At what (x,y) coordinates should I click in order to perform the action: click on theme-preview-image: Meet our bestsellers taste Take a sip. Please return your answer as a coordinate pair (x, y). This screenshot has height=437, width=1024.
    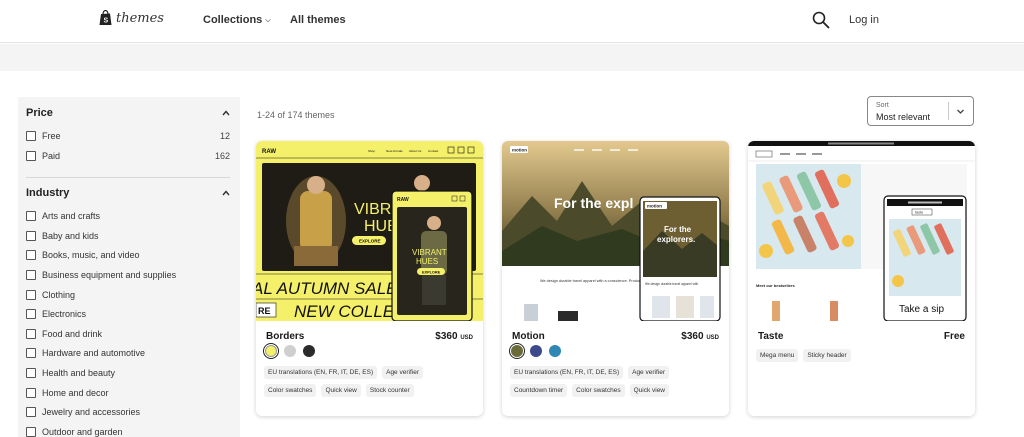
    Looking at the image, I should click on (861, 231).